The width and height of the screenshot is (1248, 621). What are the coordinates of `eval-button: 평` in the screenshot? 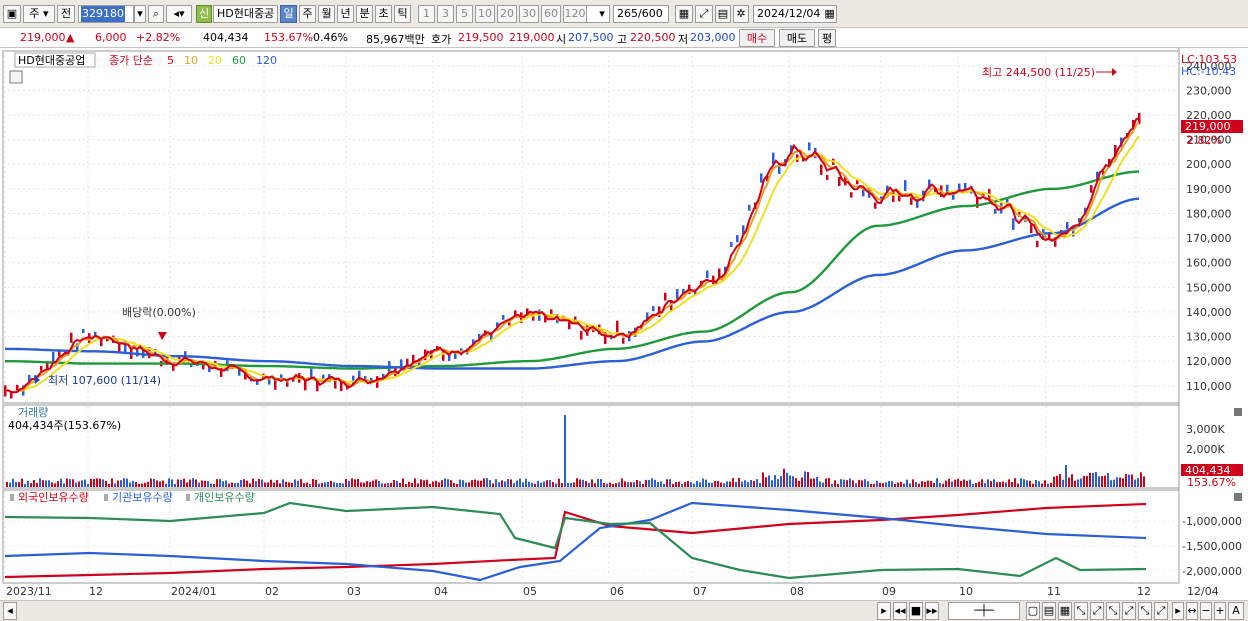 It's located at (827, 38).